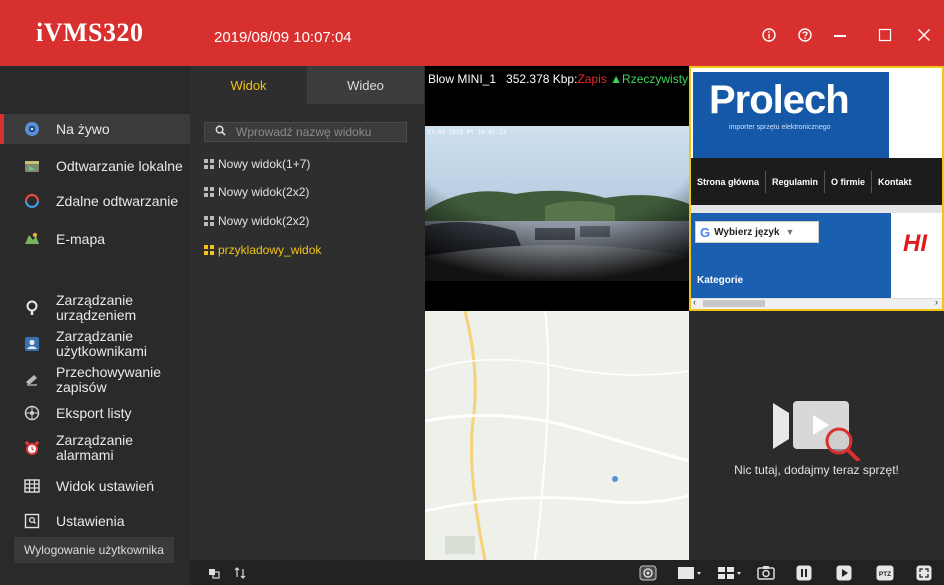 Image resolution: width=944 pixels, height=585 pixels. What do you see at coordinates (102, 343) in the screenshot?
I see `sidebar-item-label: Zarządzanie użytkownikami` at bounding box center [102, 343].